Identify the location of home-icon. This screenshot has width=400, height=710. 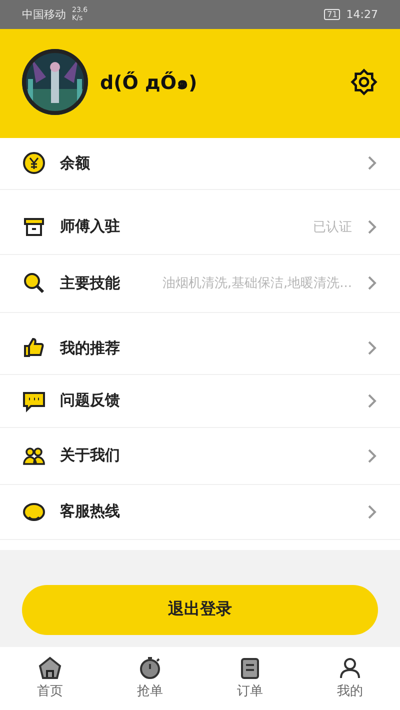
(50, 668).